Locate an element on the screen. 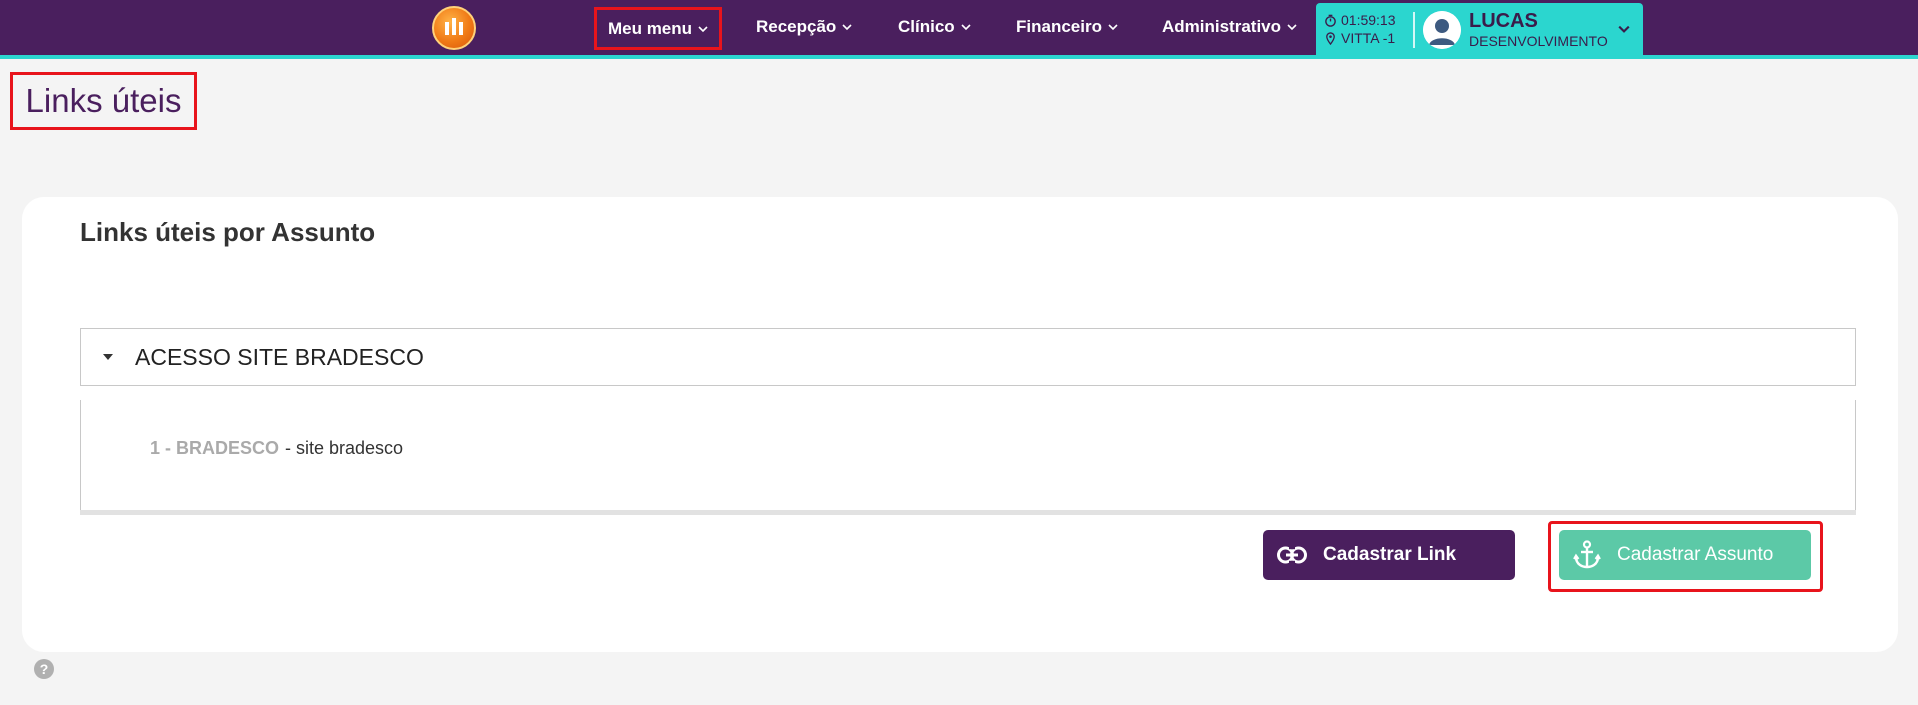 This screenshot has width=1918, height=705. nav-financeiro: Financeiro is located at coordinates (1067, 27).